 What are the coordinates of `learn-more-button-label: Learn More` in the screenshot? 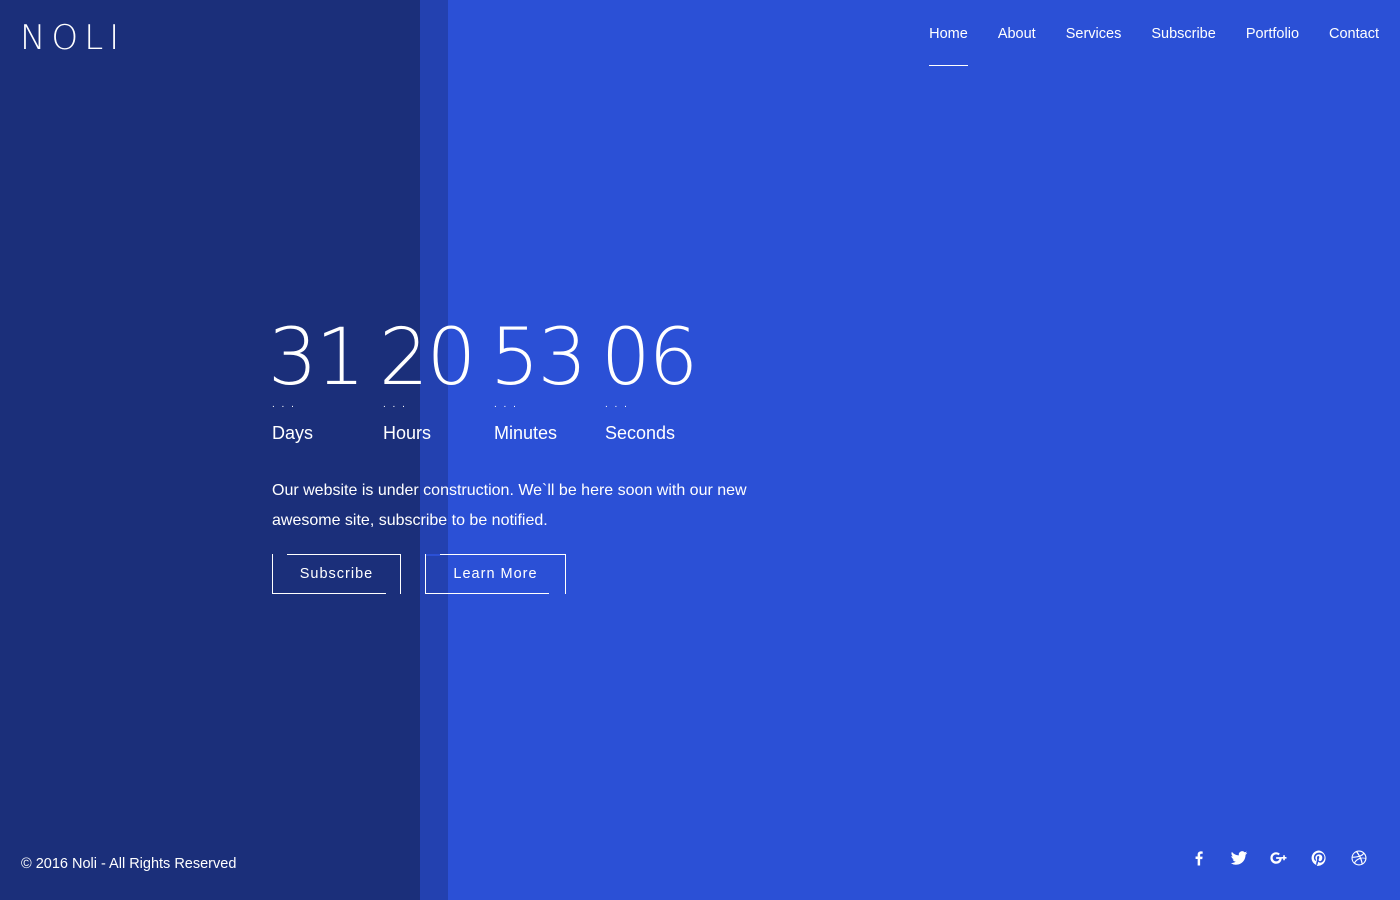 It's located at (495, 574).